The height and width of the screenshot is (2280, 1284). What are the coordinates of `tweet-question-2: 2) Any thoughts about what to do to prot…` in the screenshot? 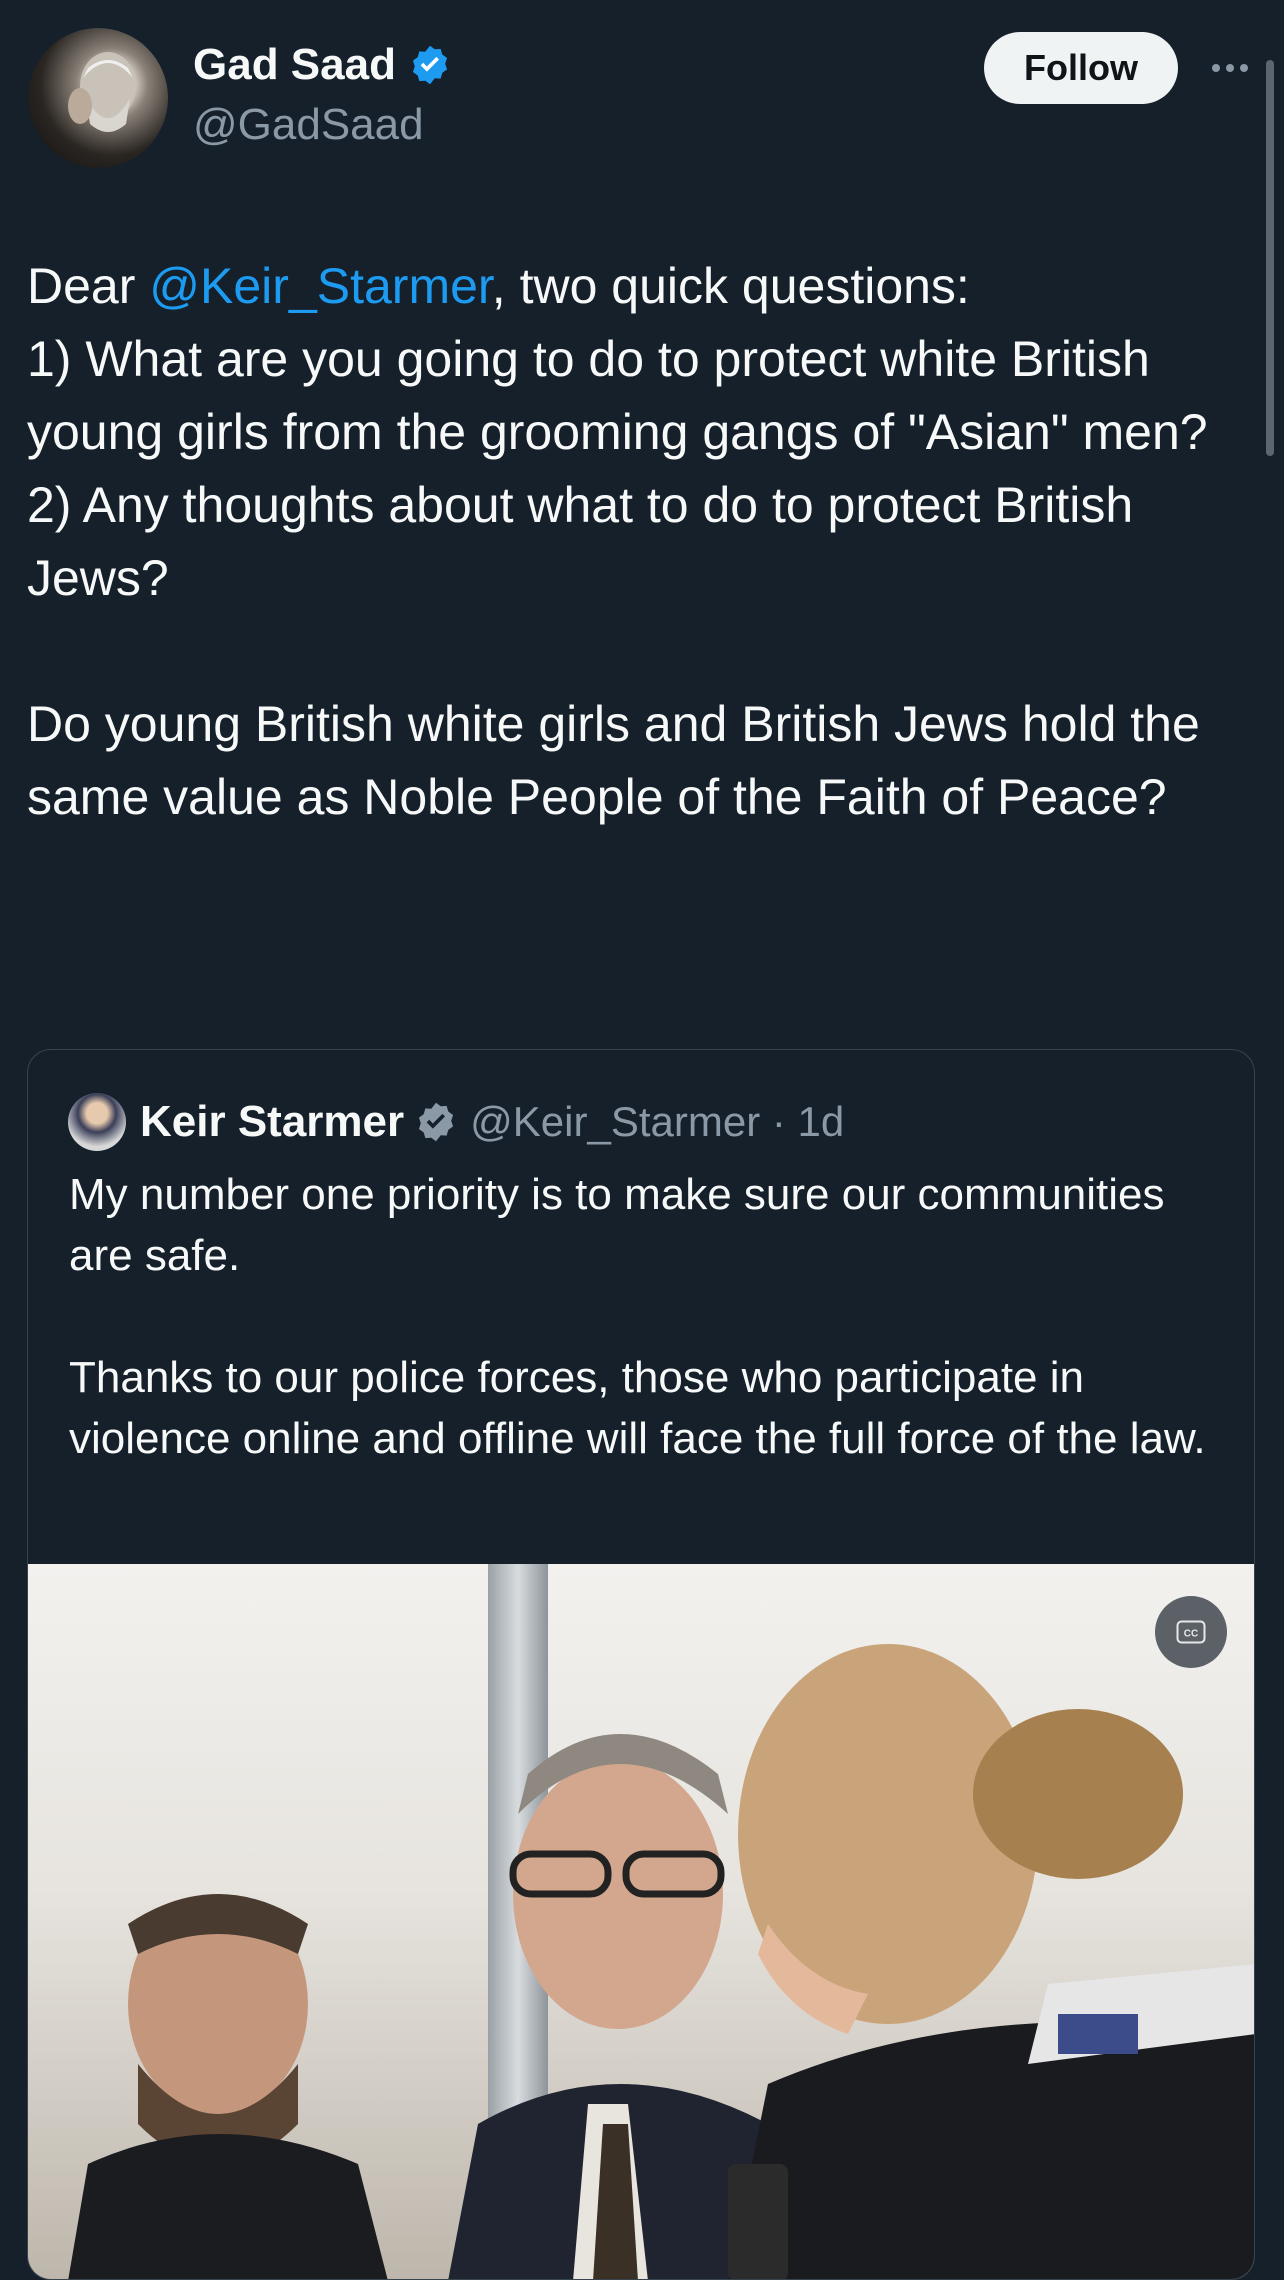 It's located at (580, 541).